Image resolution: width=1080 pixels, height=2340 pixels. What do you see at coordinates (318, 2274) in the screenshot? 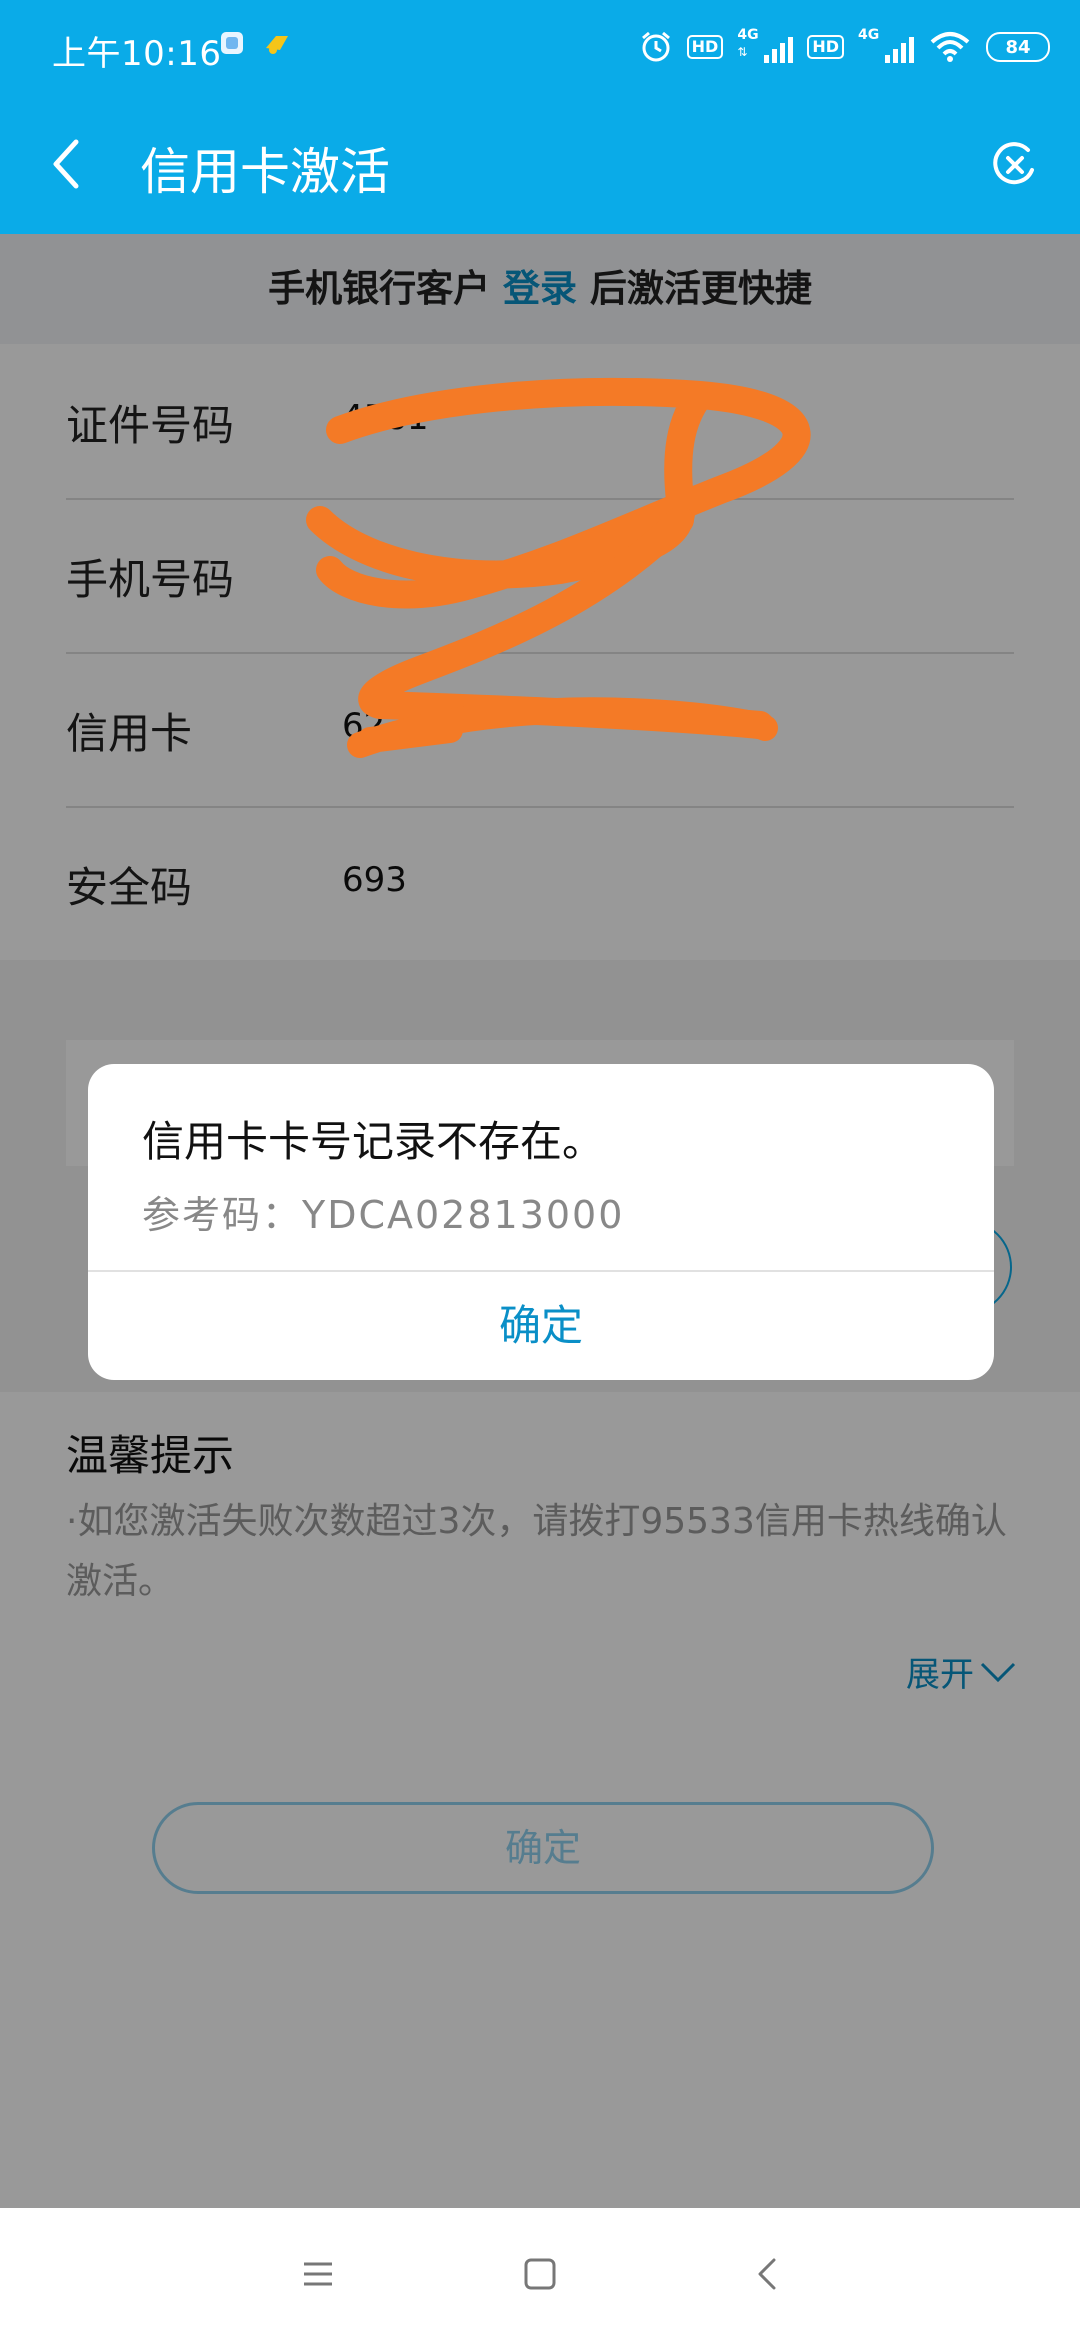
I see `menu-icon` at bounding box center [318, 2274].